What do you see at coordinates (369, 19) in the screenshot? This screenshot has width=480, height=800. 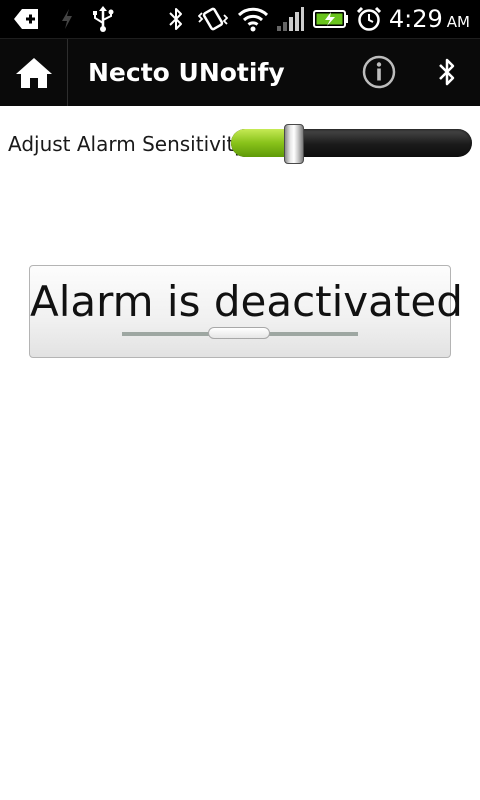 I see `alarm-clock-icon` at bounding box center [369, 19].